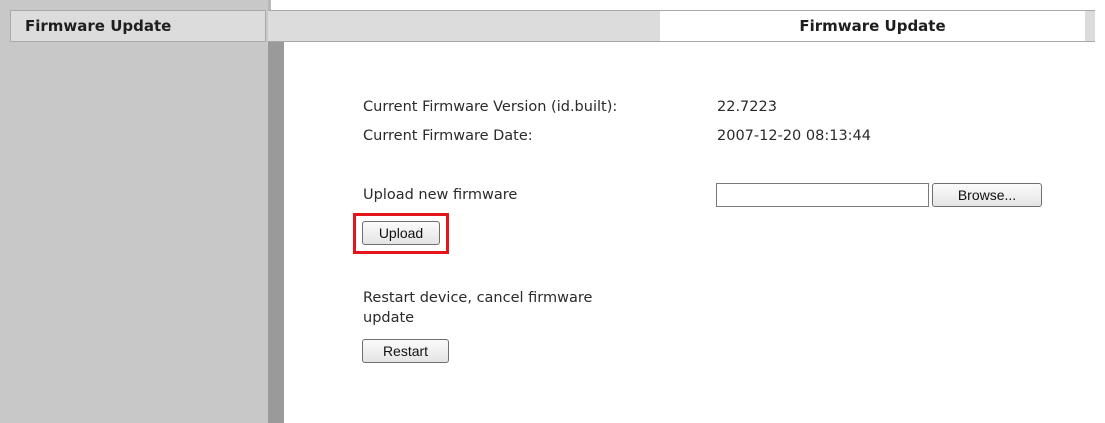  Describe the element at coordinates (401, 233) in the screenshot. I see `upload-button: Upload` at that location.